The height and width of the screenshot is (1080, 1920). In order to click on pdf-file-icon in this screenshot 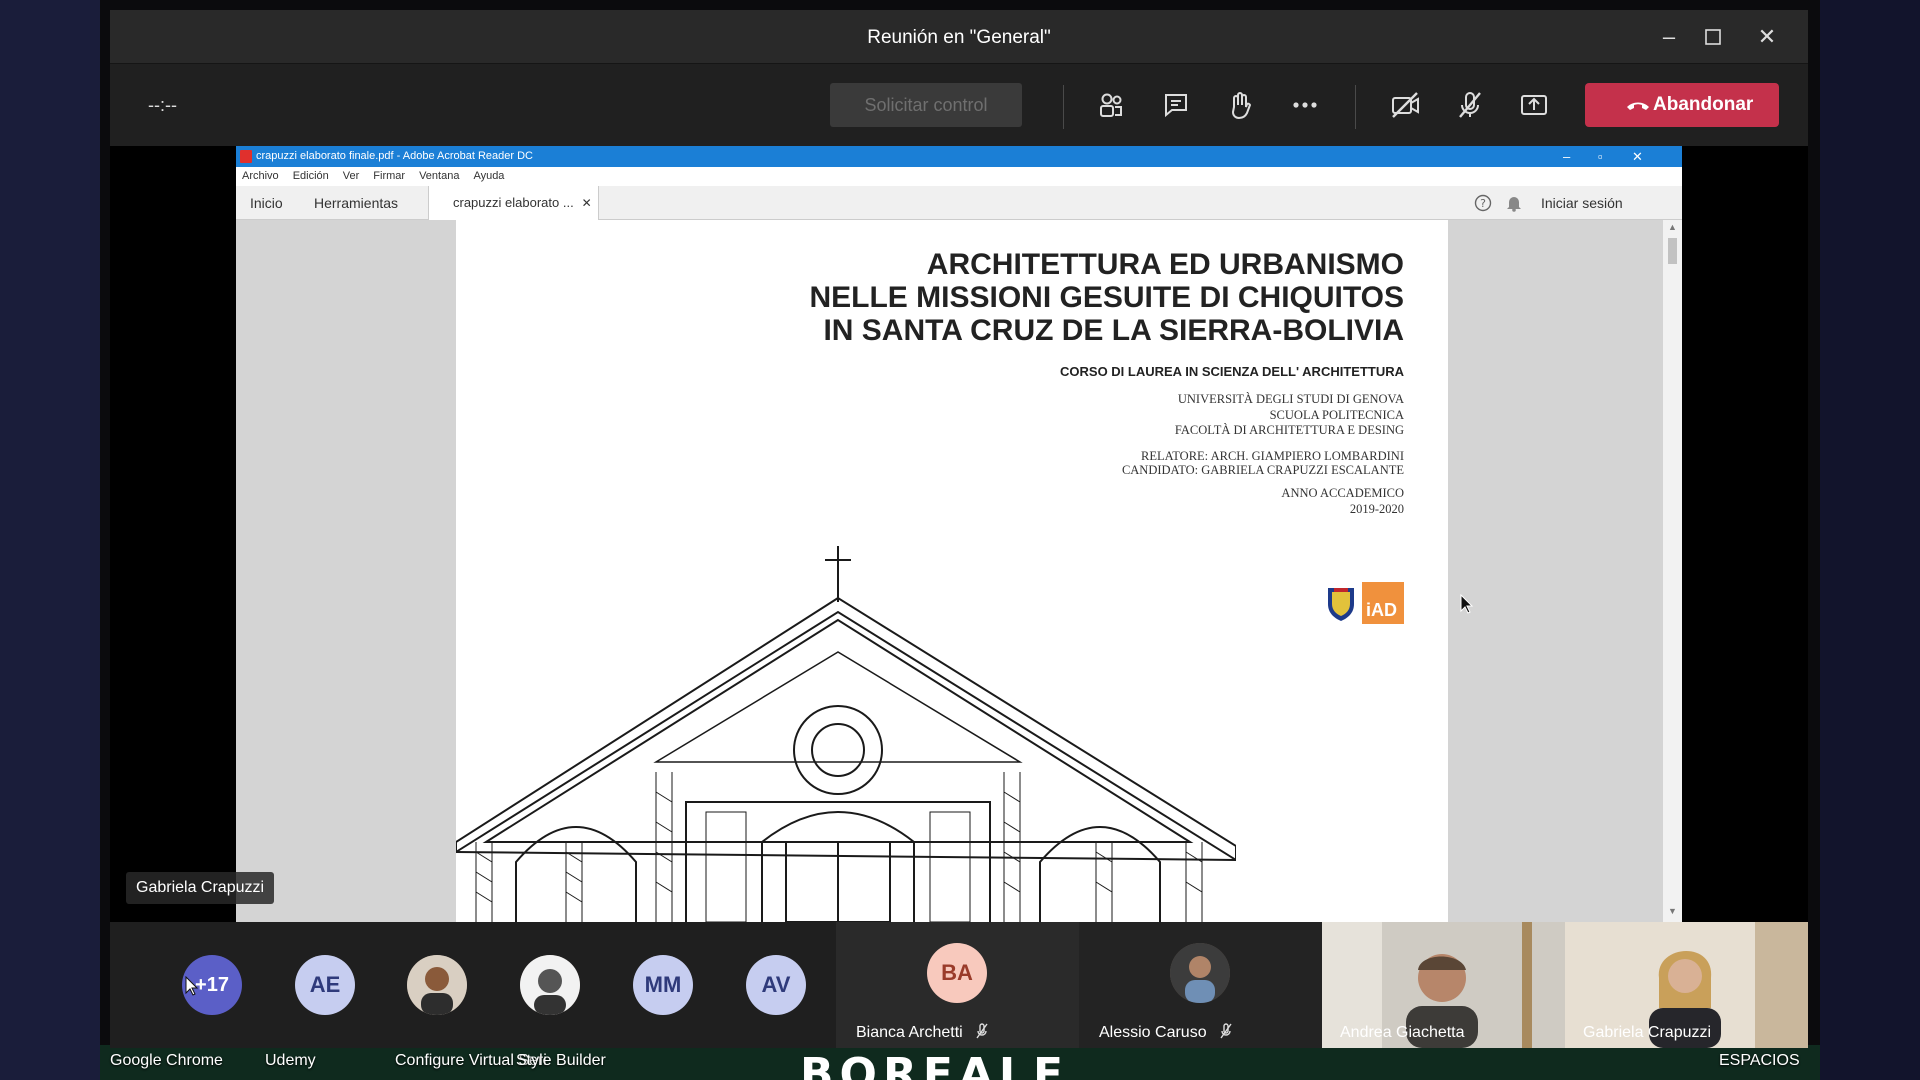, I will do `click(246, 156)`.